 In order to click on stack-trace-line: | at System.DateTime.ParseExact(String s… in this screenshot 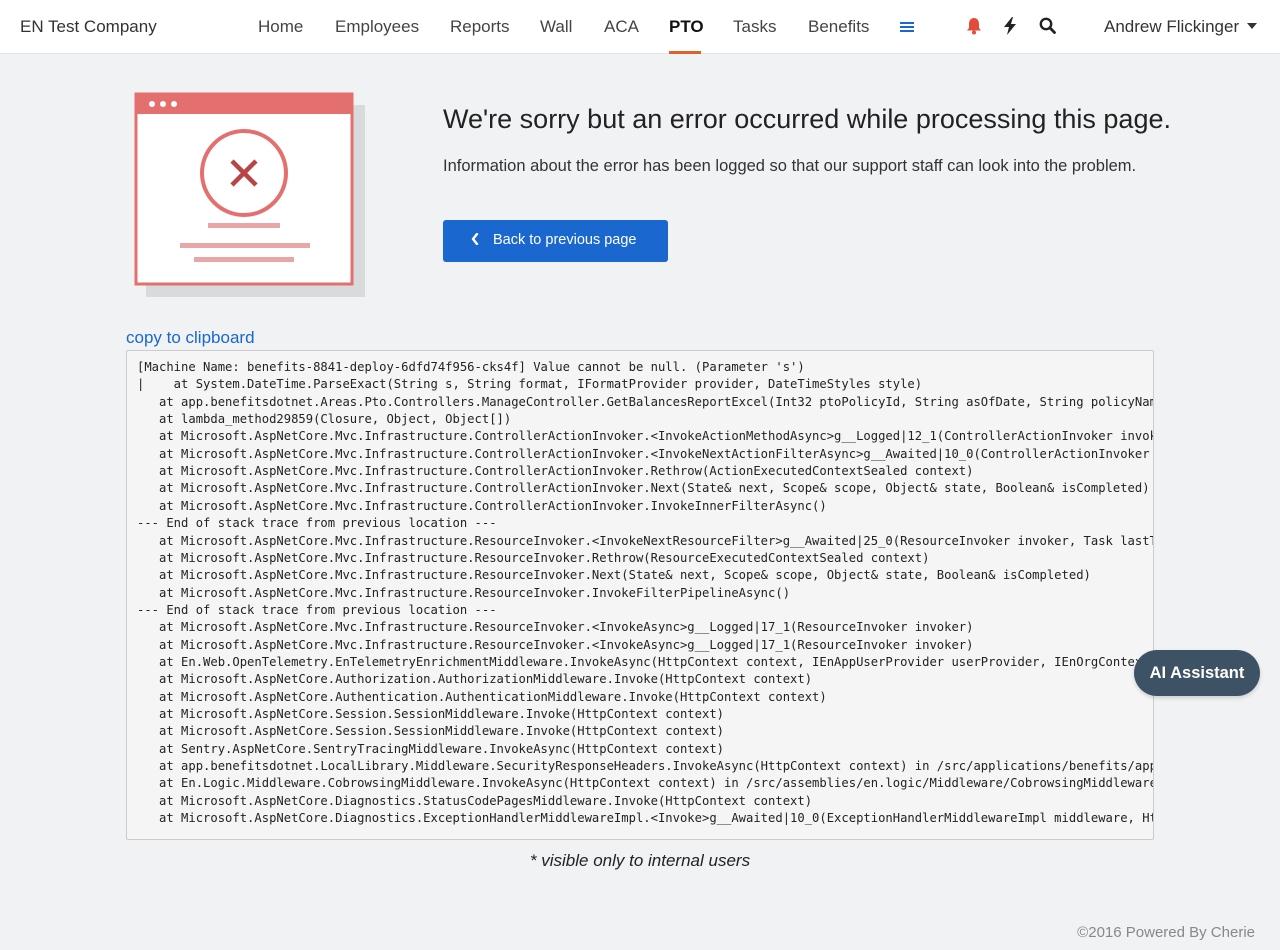, I will do `click(530, 384)`.